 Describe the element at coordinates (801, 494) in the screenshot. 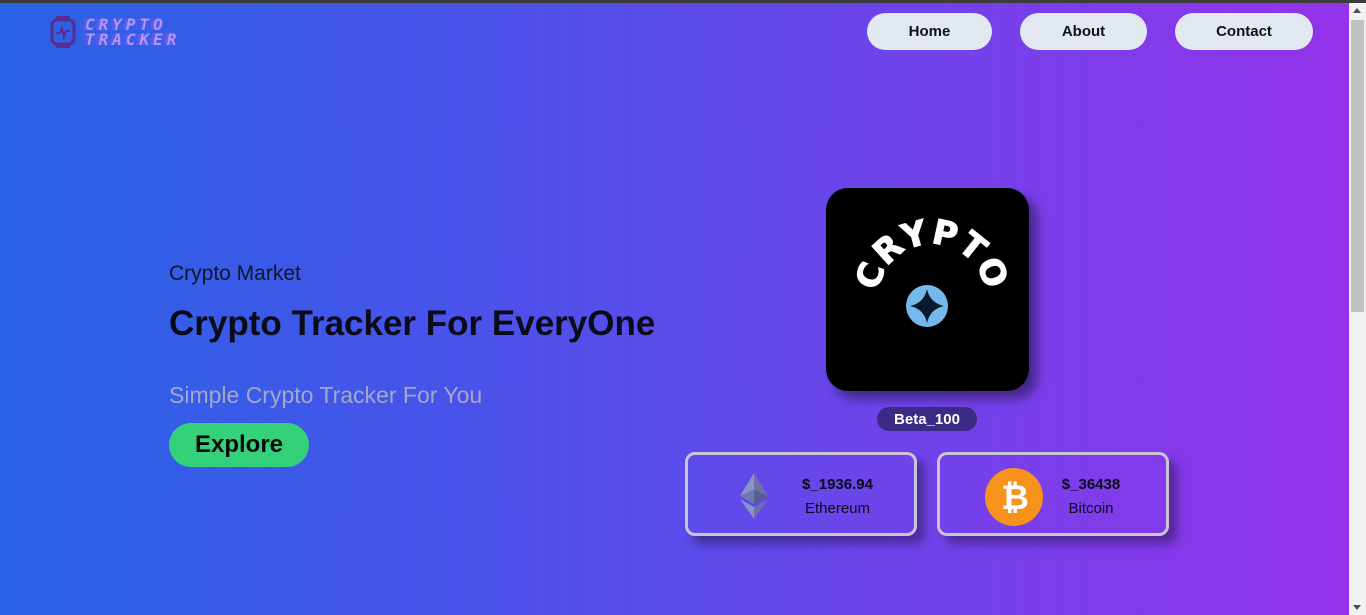

I see `ethereum-card: $_1936.94 Ethereum` at that location.